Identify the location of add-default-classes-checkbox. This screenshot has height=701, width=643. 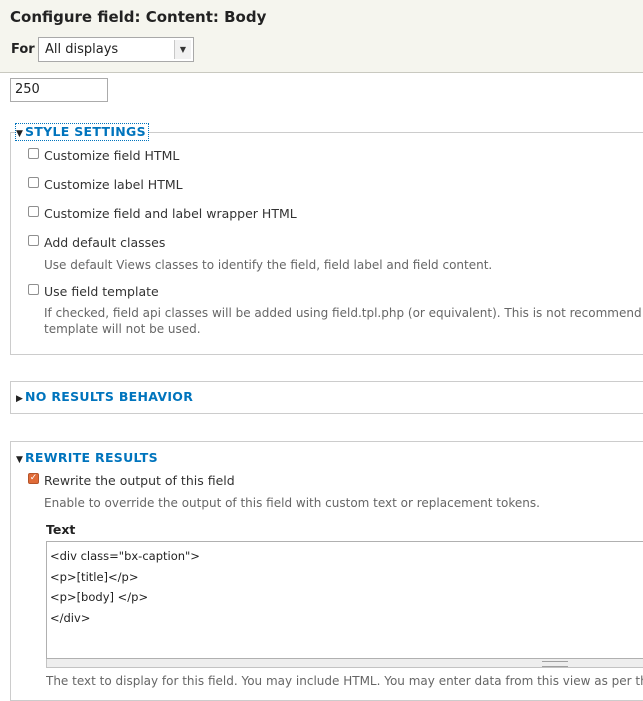
(33, 240).